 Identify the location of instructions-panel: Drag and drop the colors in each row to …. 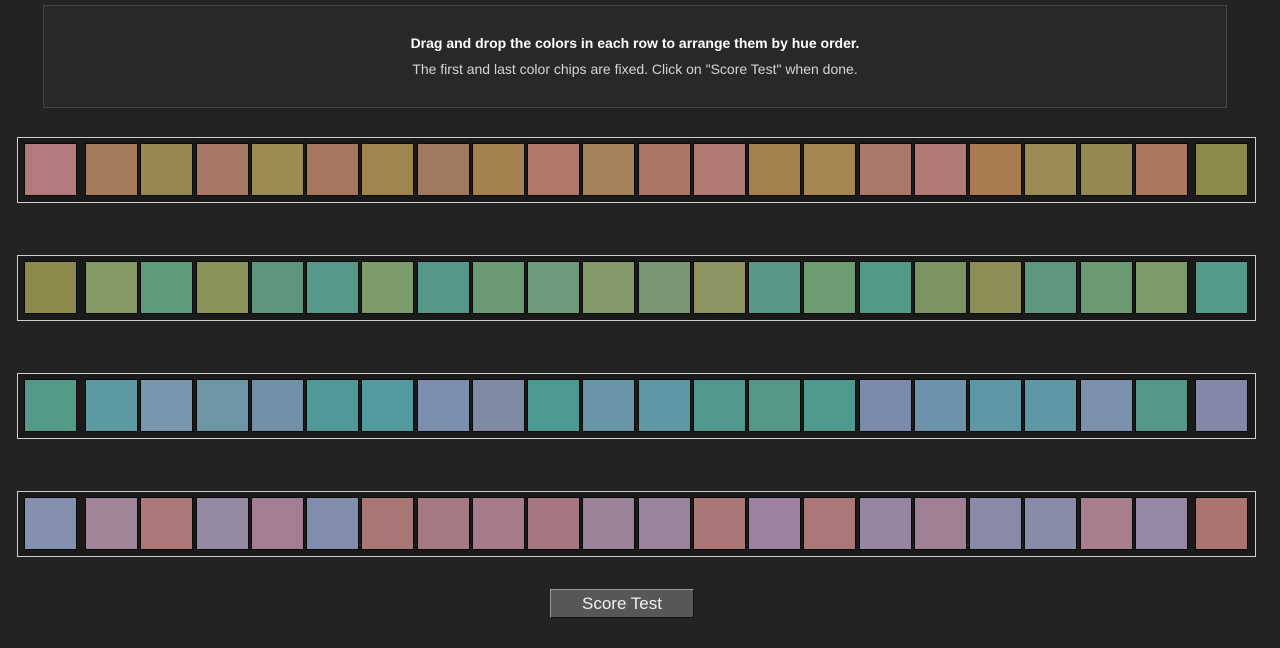
(635, 56).